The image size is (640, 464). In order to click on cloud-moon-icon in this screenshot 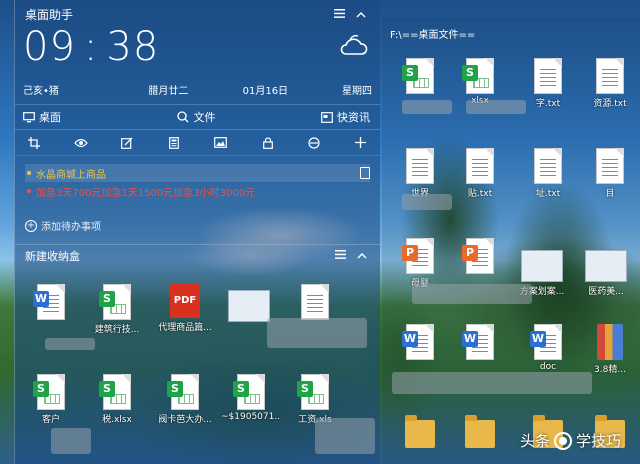, I will do `click(353, 45)`.